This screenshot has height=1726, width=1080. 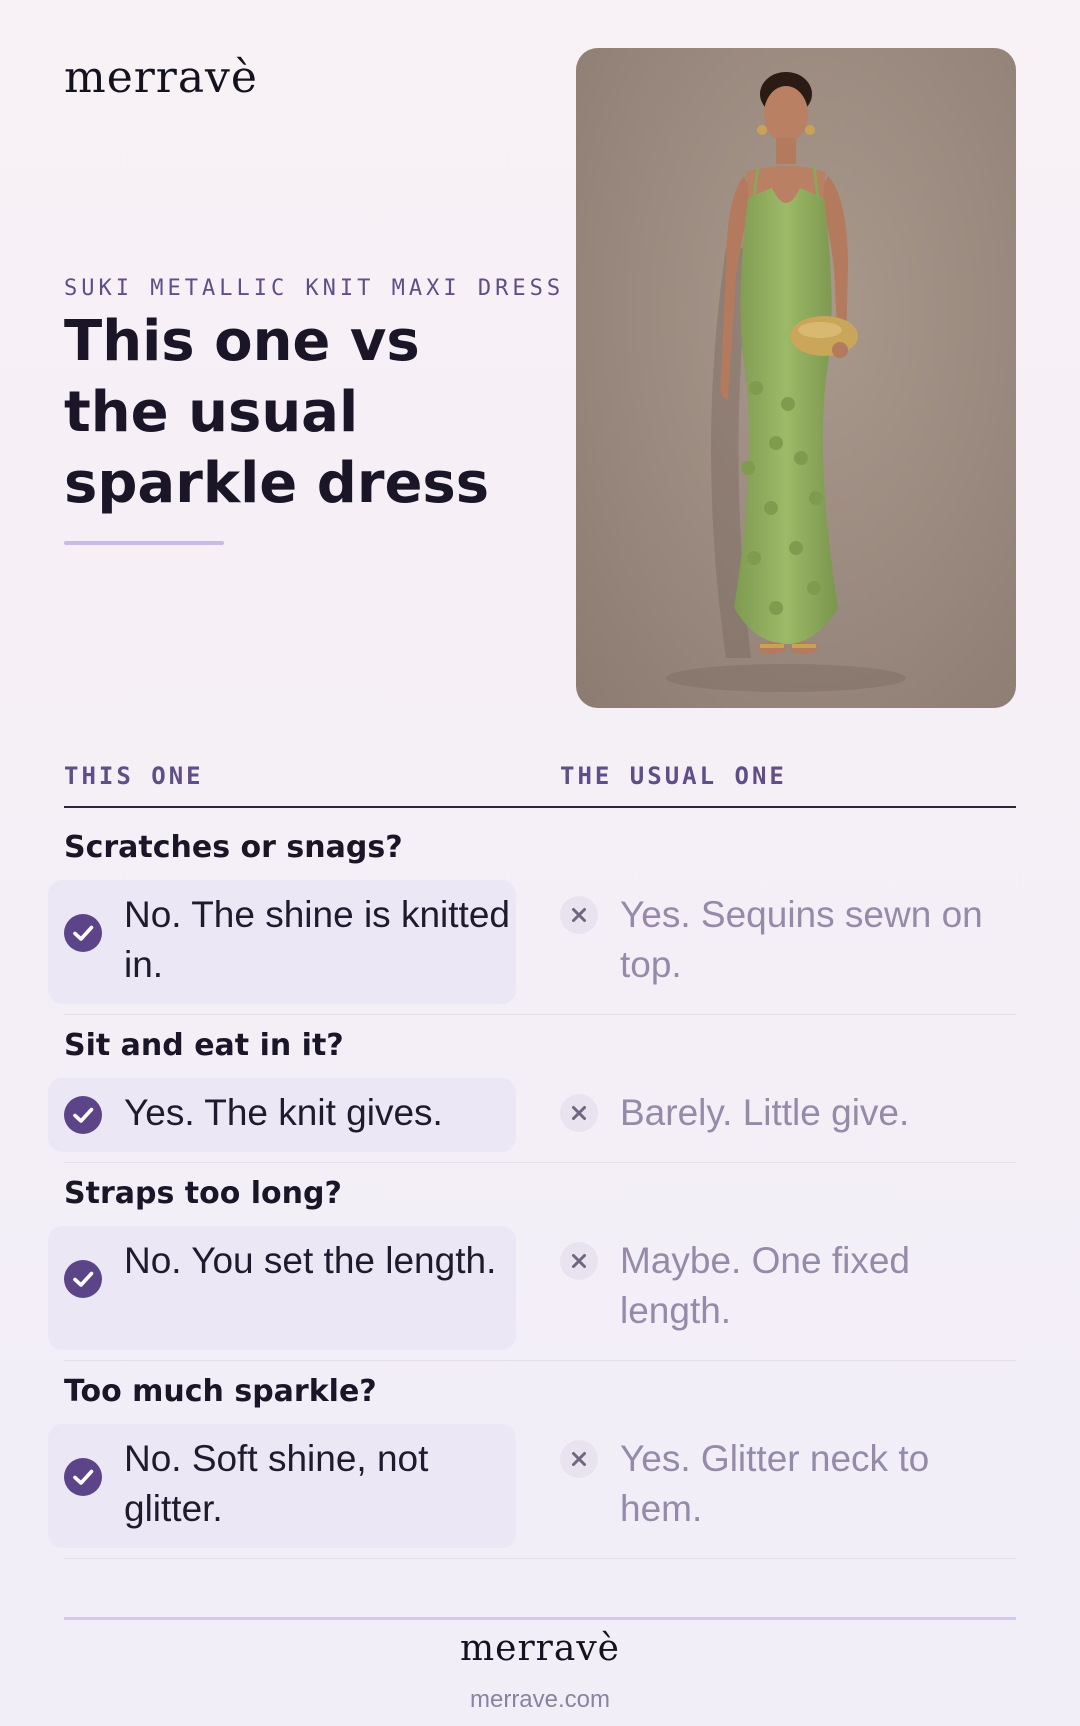 I want to click on product-name: SUKI METALLIC KNIT MAXI DRESS, so click(x=314, y=288).